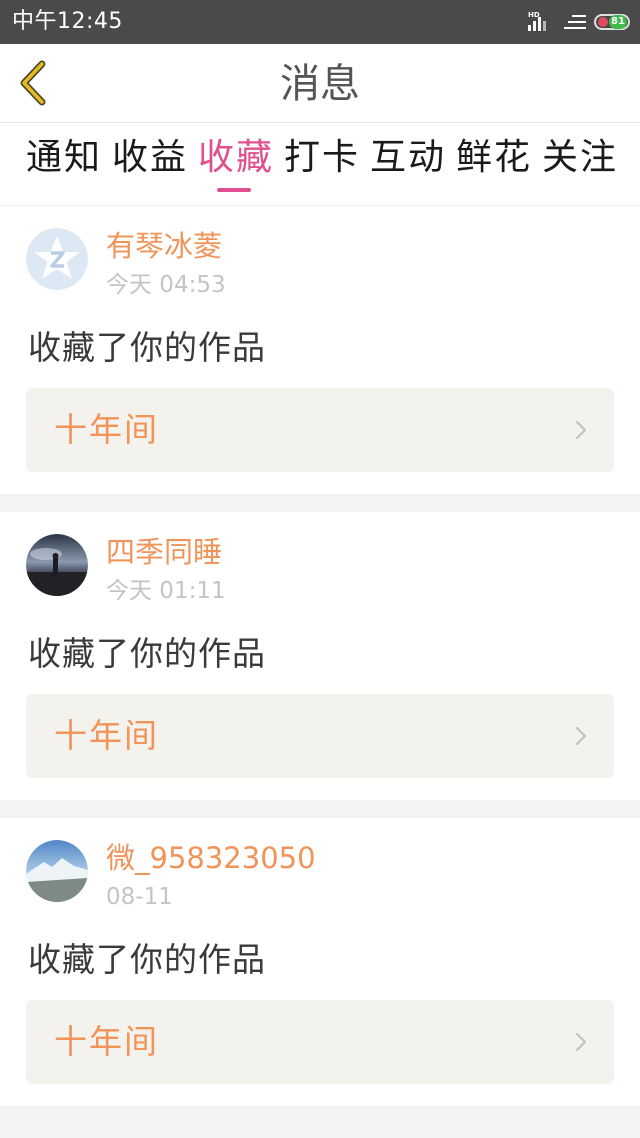  I want to click on username: 四季同睡, so click(164, 552).